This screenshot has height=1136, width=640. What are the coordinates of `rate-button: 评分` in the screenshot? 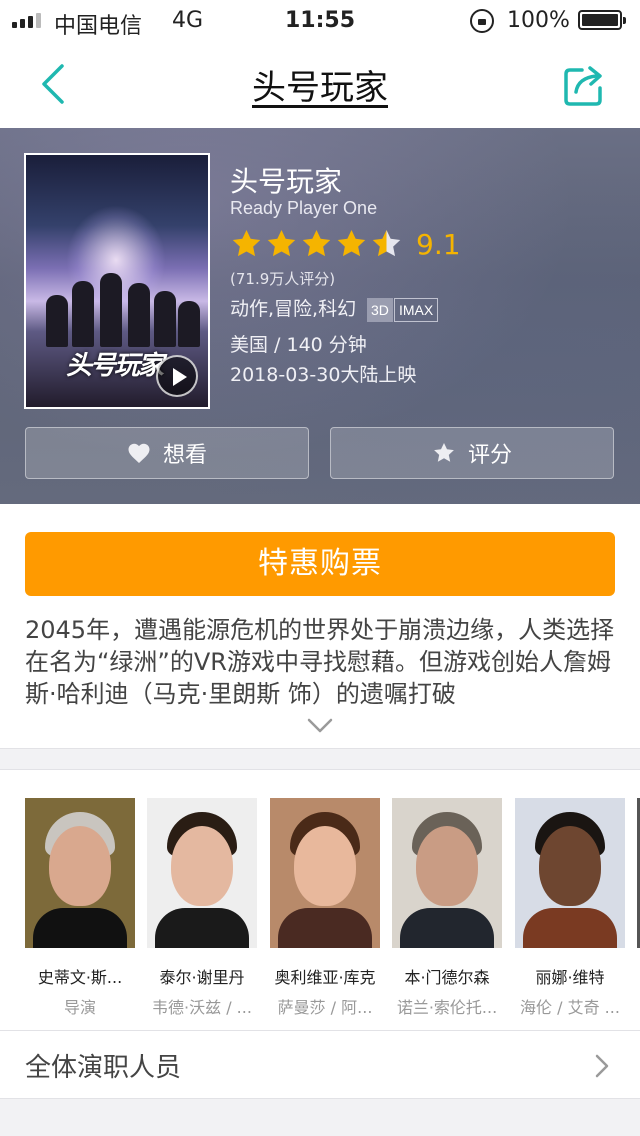 It's located at (472, 453).